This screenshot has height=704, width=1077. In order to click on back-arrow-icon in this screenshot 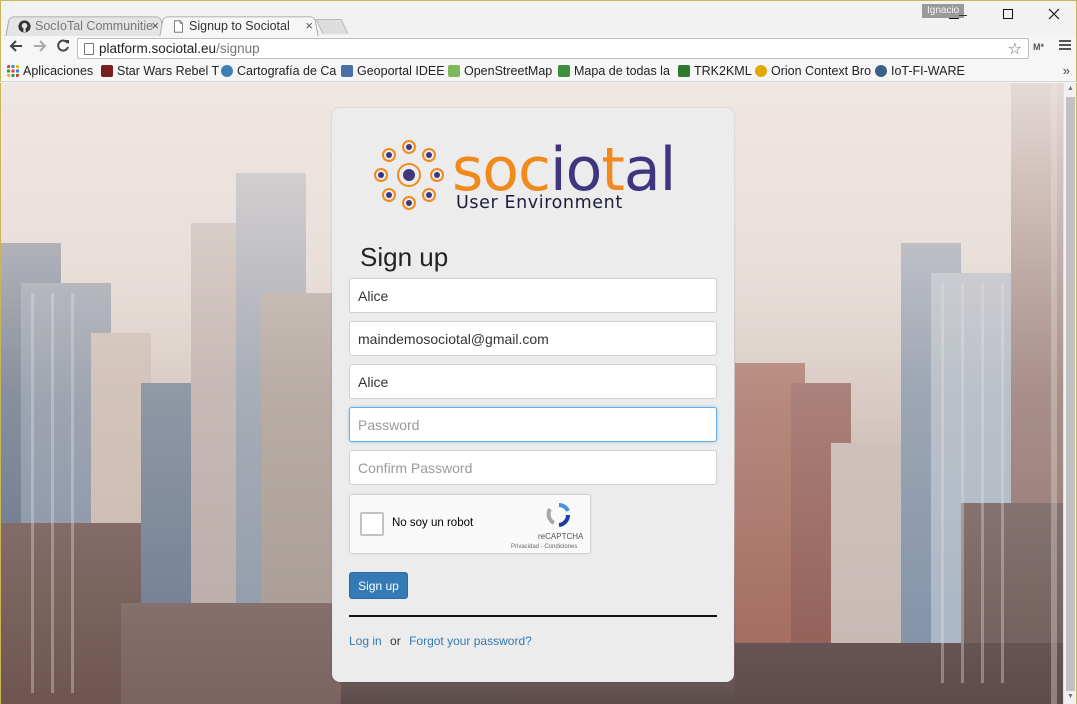, I will do `click(15, 46)`.